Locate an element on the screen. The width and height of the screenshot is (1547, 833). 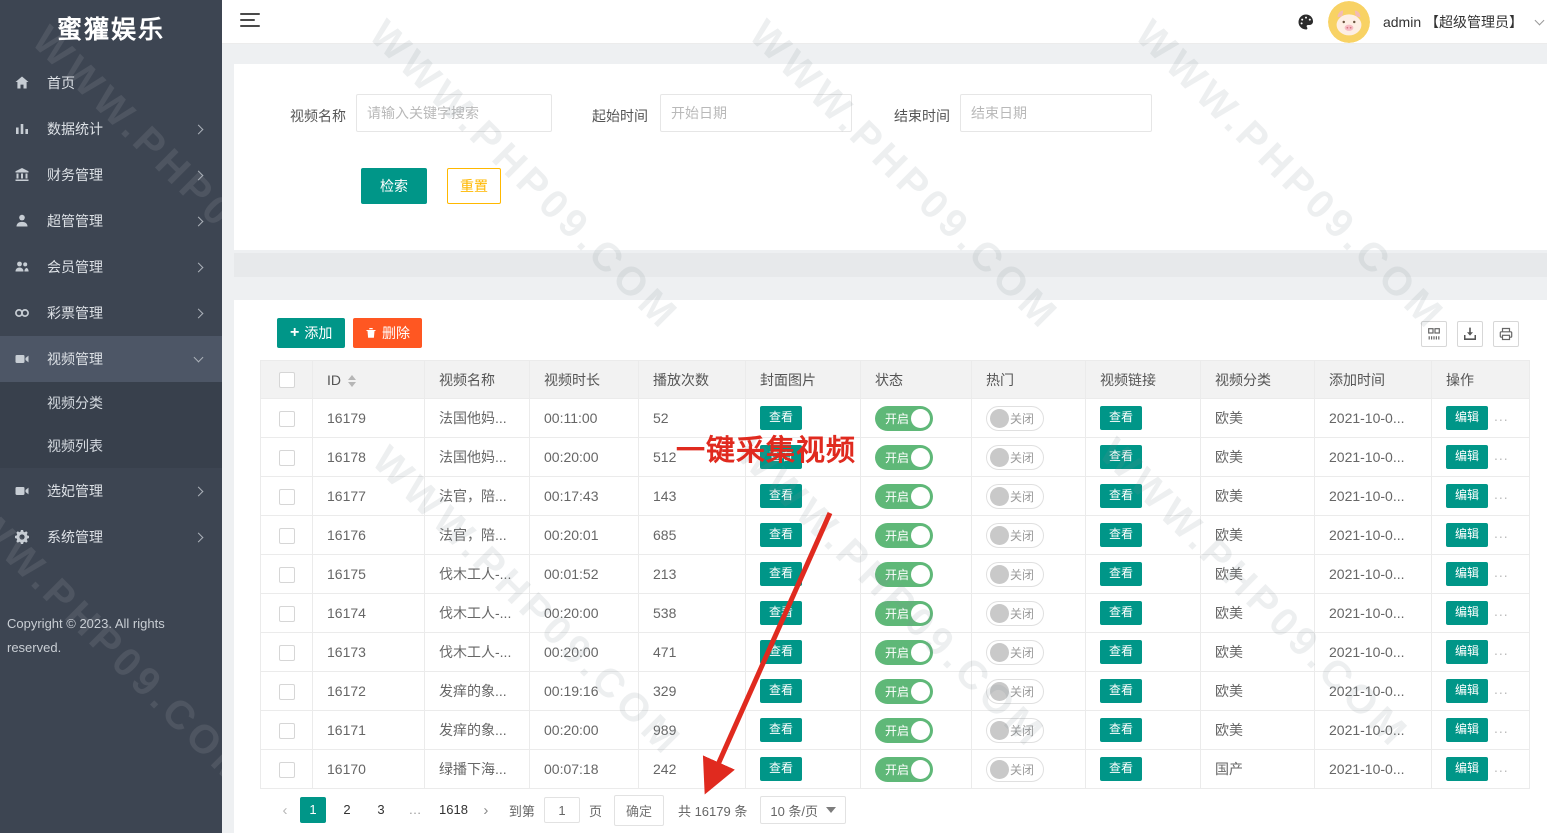
theme-palette-icon is located at coordinates (1306, 22).